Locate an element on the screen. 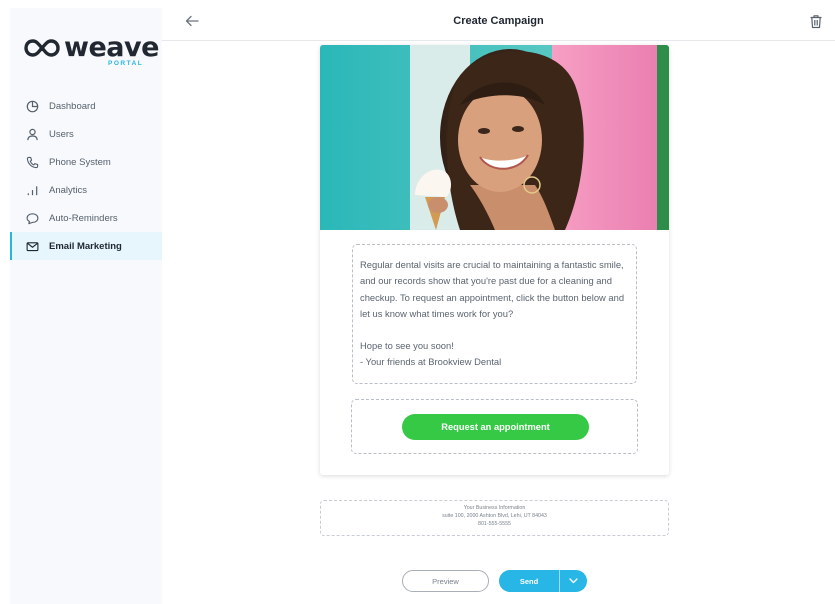  bar-chart-icon is located at coordinates (32, 190).